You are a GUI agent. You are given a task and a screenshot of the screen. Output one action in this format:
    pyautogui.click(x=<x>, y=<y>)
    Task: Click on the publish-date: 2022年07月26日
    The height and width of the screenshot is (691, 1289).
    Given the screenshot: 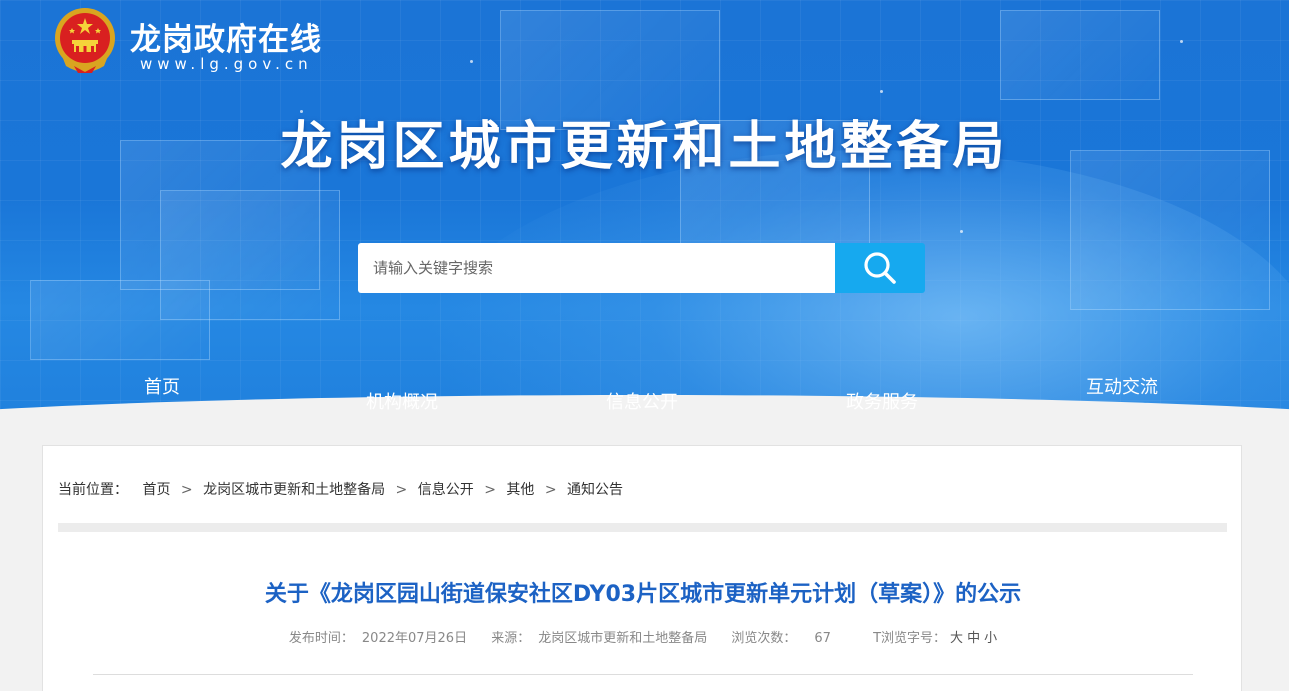 What is the action you would take?
    pyautogui.click(x=414, y=638)
    